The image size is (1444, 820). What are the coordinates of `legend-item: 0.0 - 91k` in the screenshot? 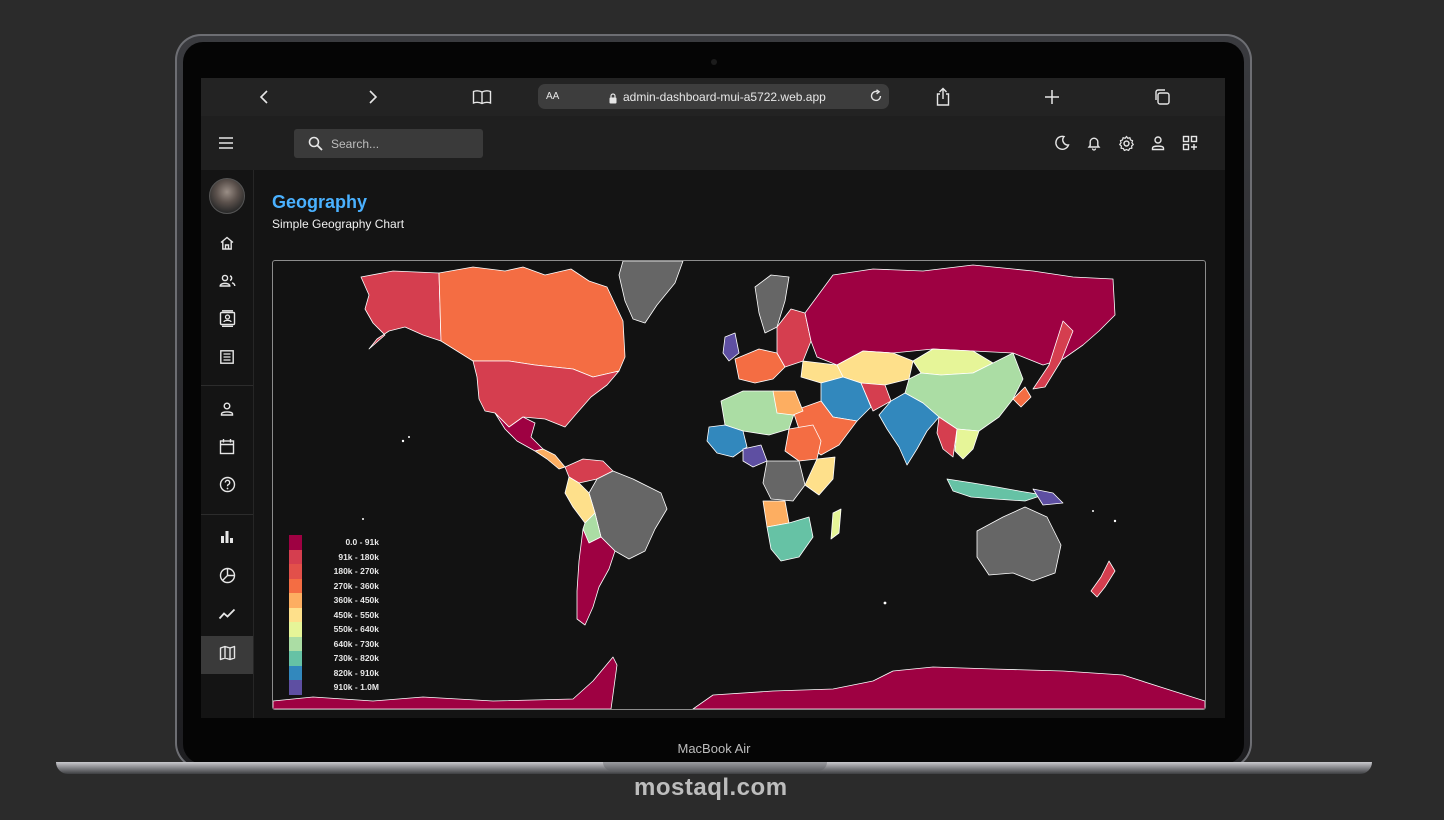 It's located at (334, 542).